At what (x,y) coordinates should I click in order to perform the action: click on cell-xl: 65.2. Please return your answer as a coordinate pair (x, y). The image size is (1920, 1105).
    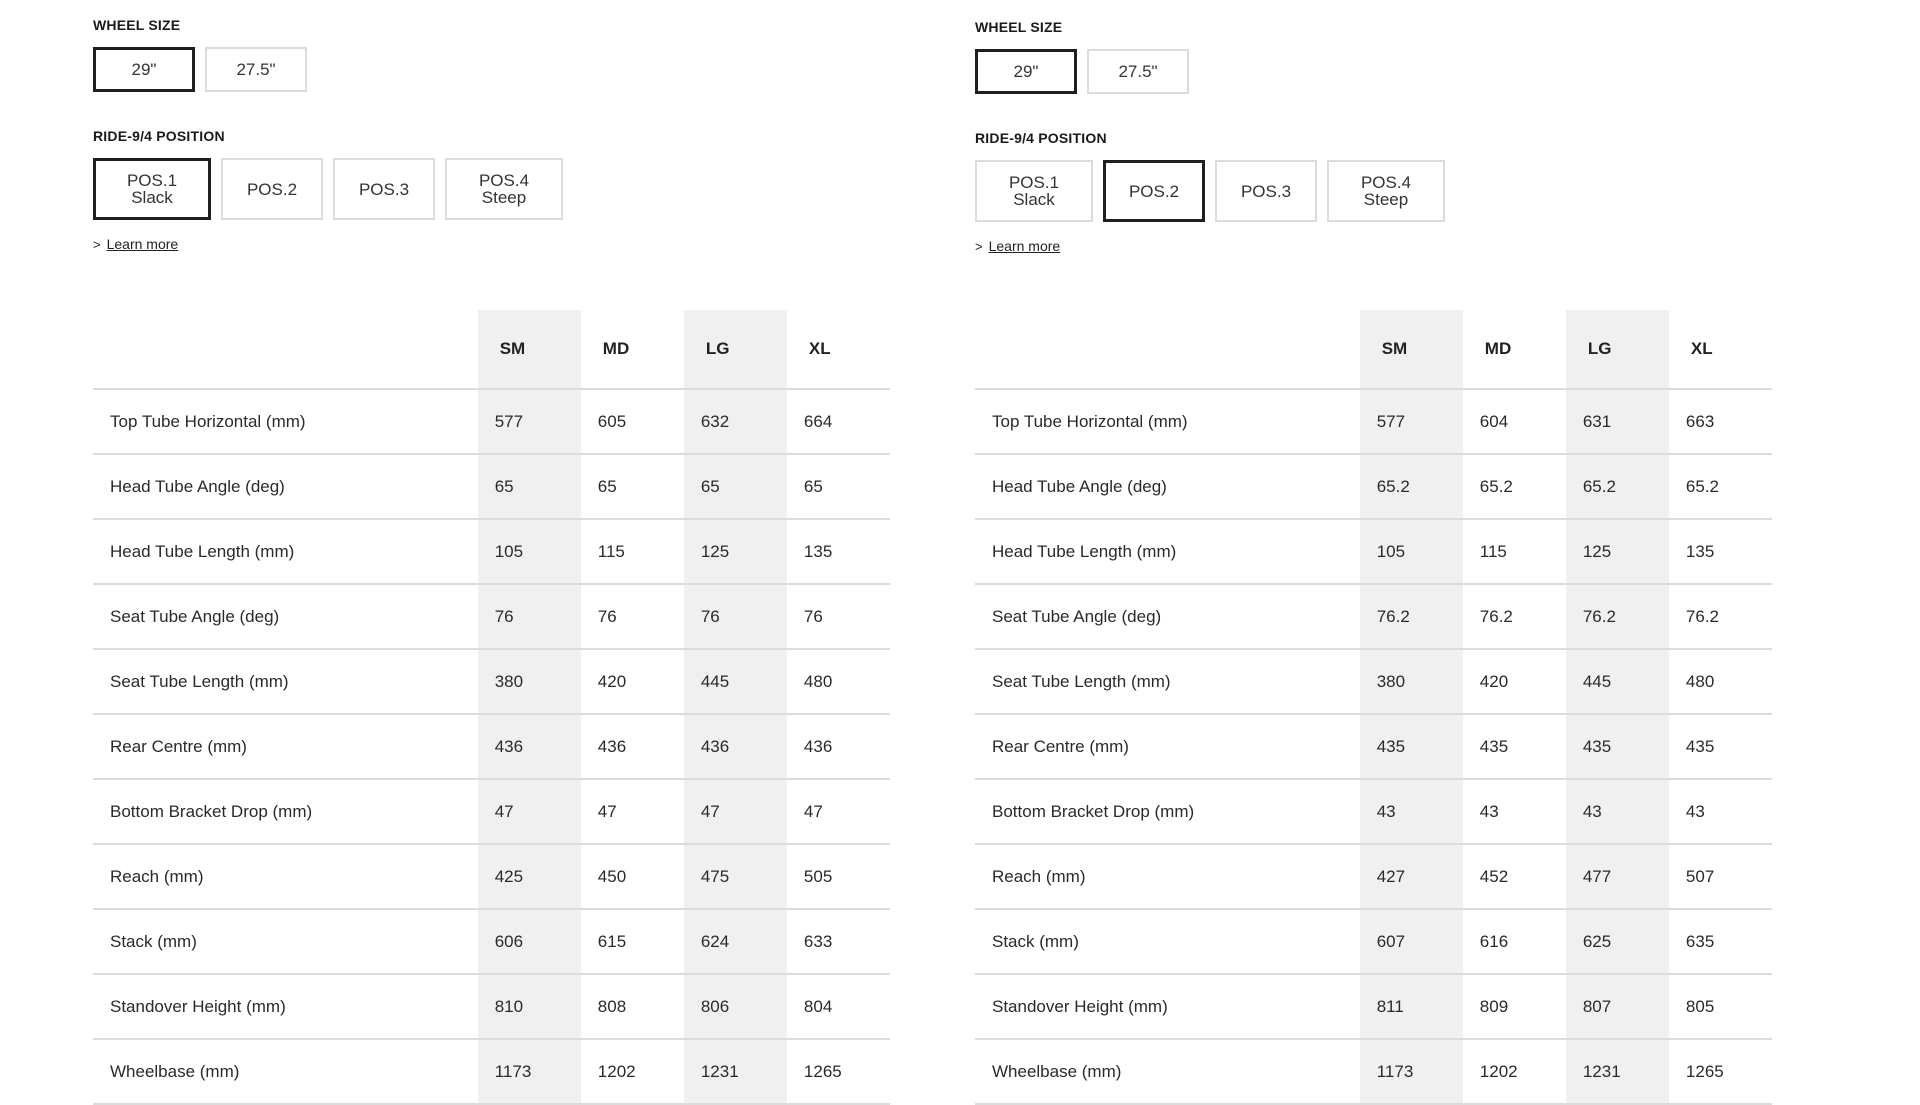
    Looking at the image, I should click on (1720, 486).